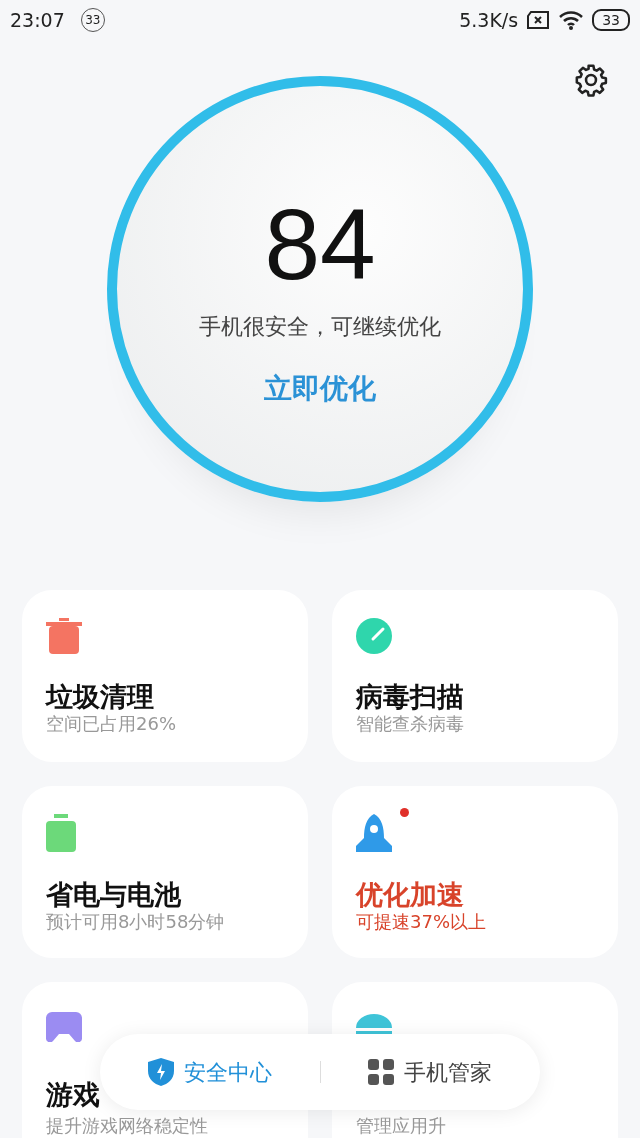  What do you see at coordinates (421, 922) in the screenshot?
I see `card-subtitle: 可提速37%以上` at bounding box center [421, 922].